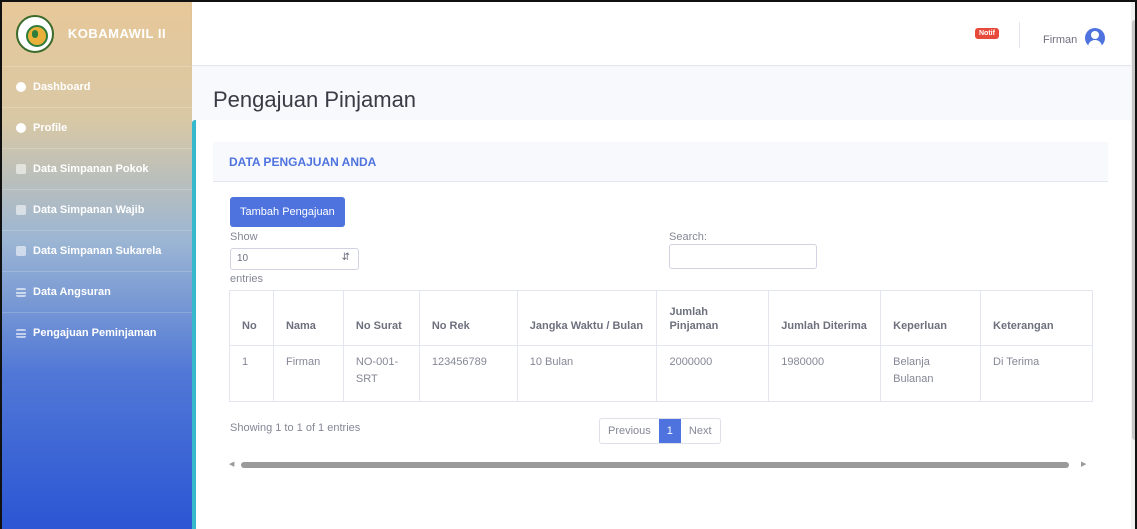  I want to click on table-cell: Belanja Bulanan, so click(931, 373).